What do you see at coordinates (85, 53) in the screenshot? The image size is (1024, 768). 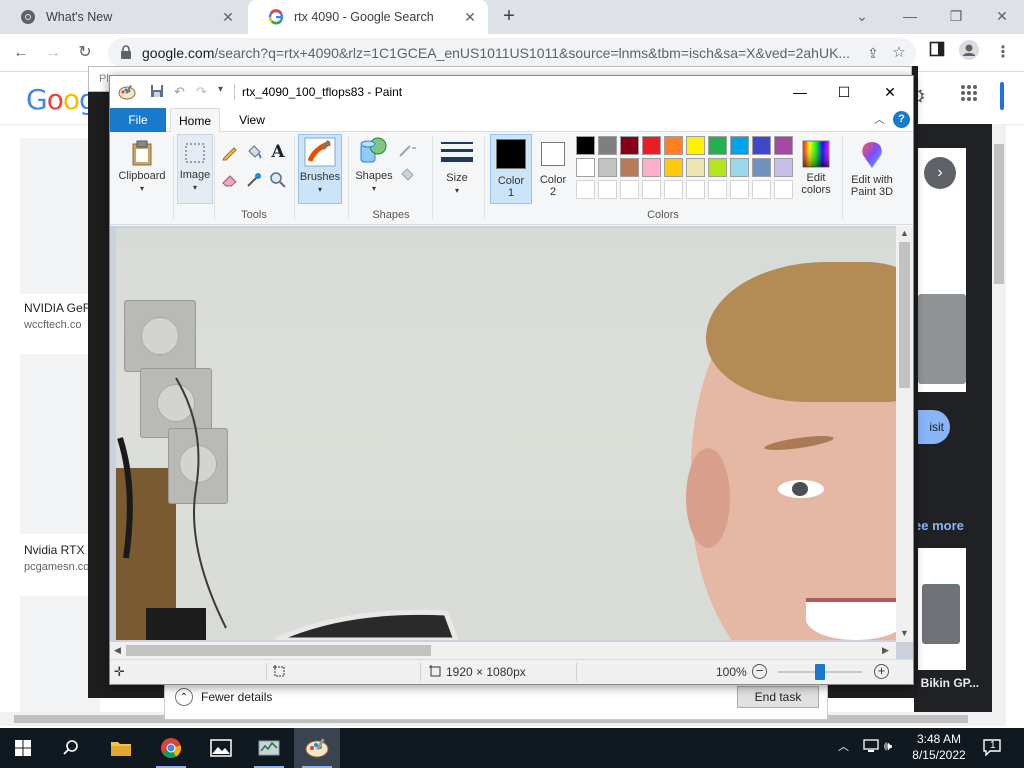 I see `reload-icon: ↻` at bounding box center [85, 53].